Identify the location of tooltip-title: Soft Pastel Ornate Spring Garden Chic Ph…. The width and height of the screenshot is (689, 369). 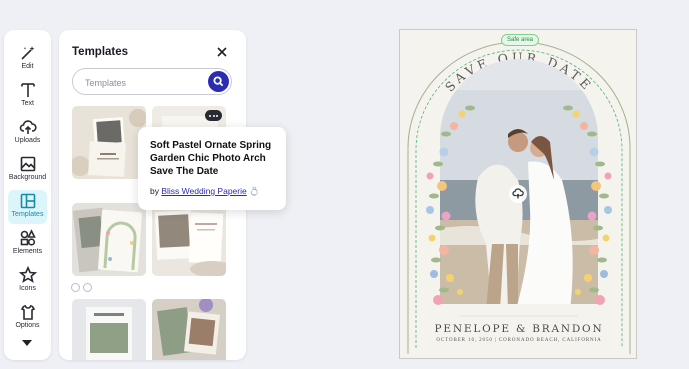
(211, 158).